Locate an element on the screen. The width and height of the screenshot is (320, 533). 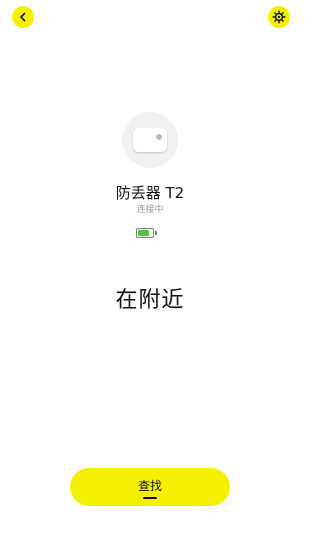
device-name: 防丢器 T2 is located at coordinates (150, 193).